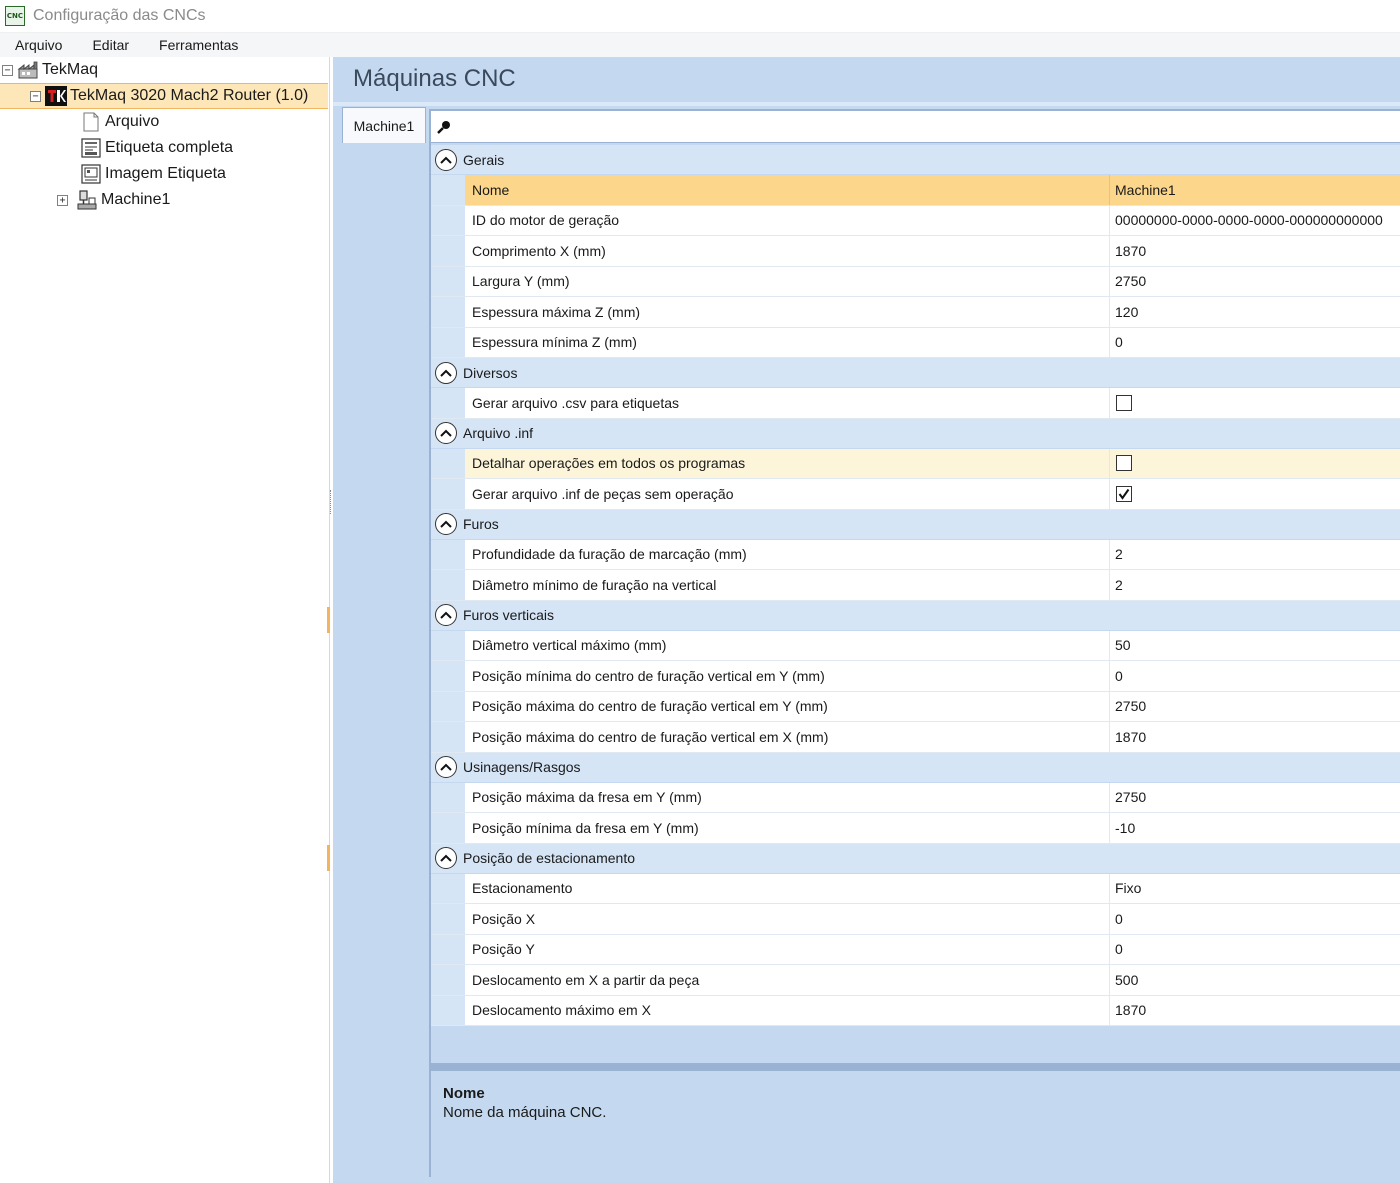 This screenshot has width=1400, height=1183. What do you see at coordinates (915, 190) in the screenshot?
I see `property-row: Nome Machine1` at bounding box center [915, 190].